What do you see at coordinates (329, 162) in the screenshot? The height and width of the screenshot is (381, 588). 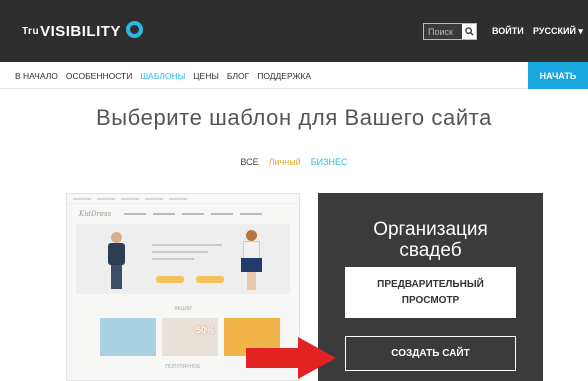 I see `filter-business: БИЗНЕС` at bounding box center [329, 162].